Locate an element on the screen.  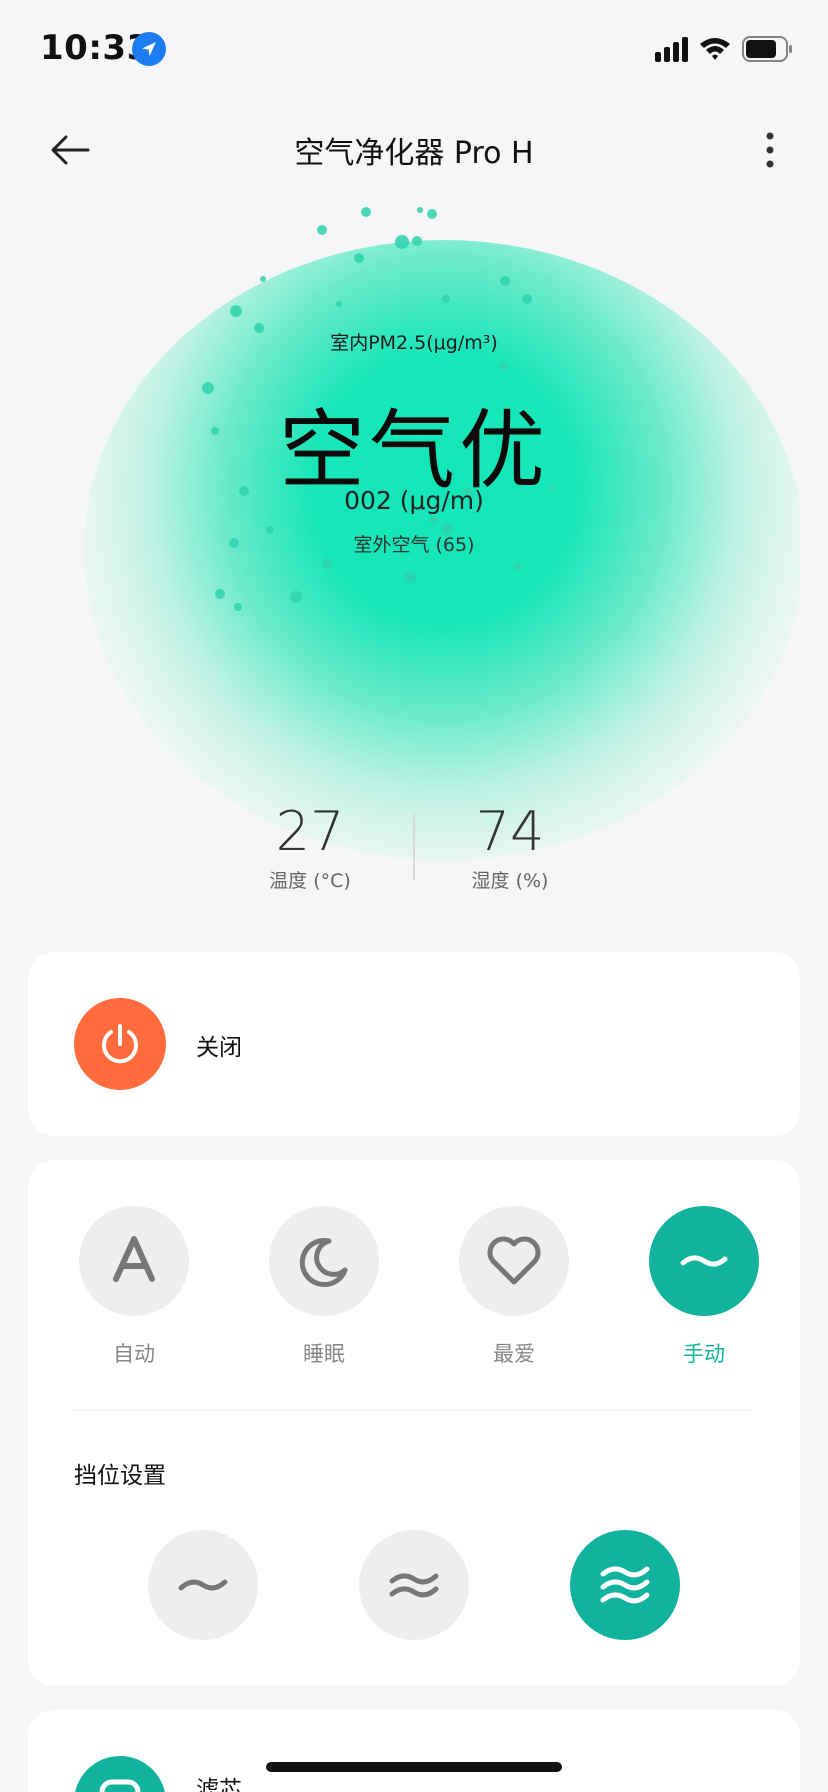
power-button is located at coordinates (120, 1044).